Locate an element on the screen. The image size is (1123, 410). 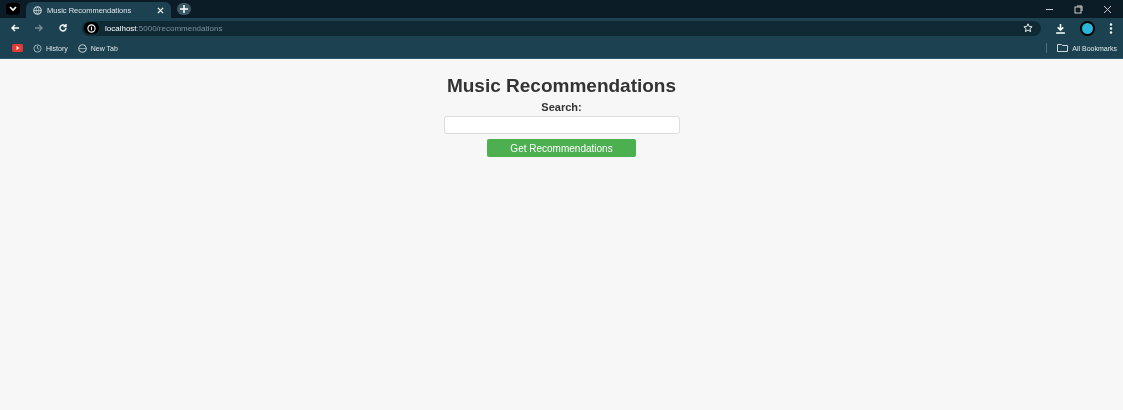
clock-icon is located at coordinates (37, 48).